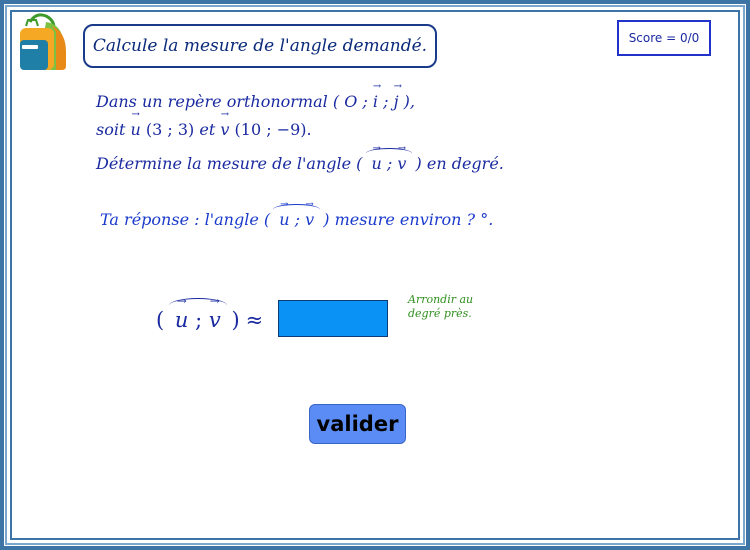 The width and height of the screenshot is (750, 550). I want to click on angle-vector-u: u, so click(377, 158).